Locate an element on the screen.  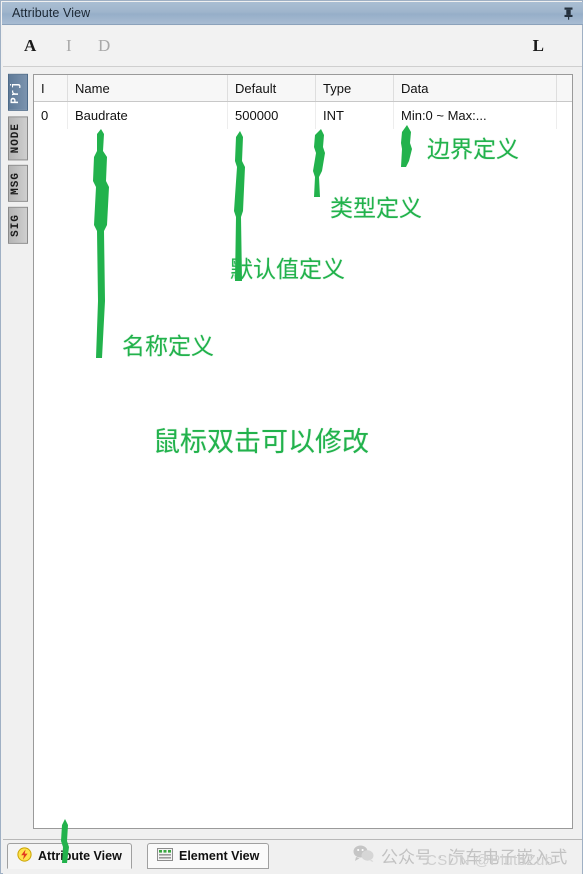
lightning-icon is located at coordinates (24, 856).